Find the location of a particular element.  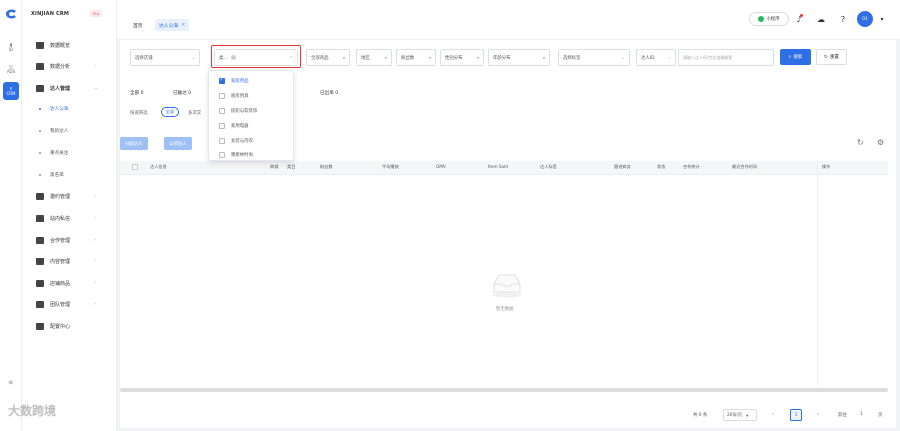

top-bar: 首页 达人公海 × 小程序 ♪ ☁ ? 01 ▾ is located at coordinates (508, 20).